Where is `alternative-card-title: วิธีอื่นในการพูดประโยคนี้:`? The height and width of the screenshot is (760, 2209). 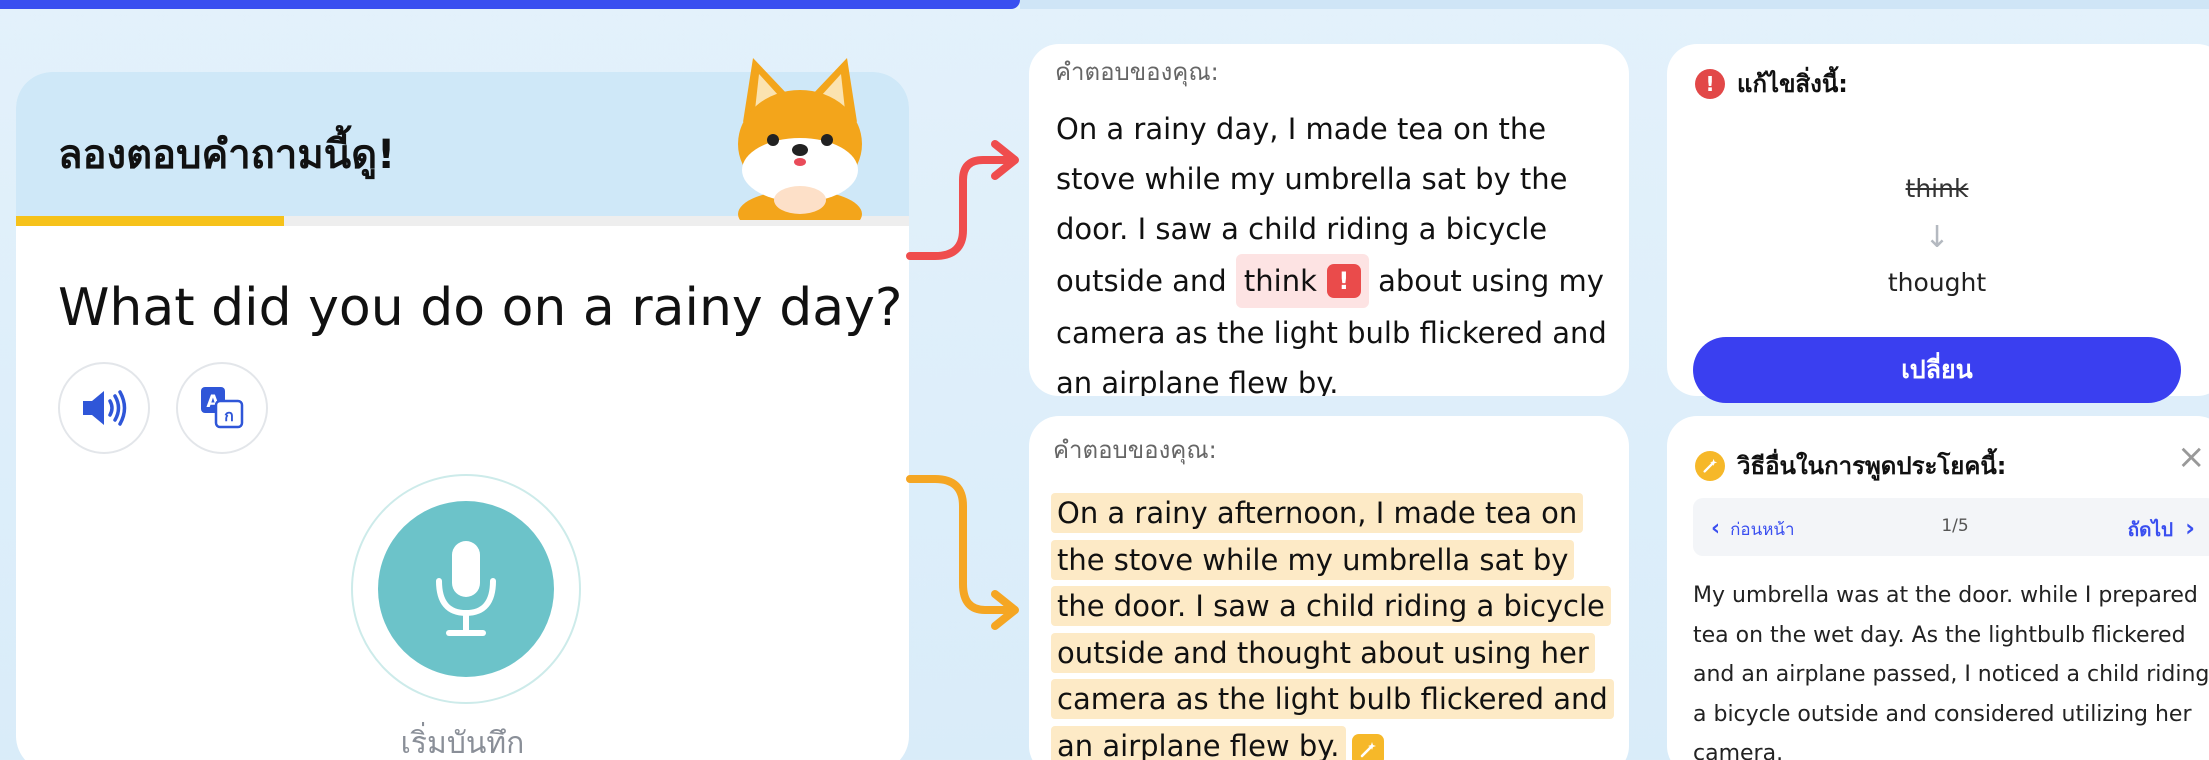
alternative-card-title: วิธีอื่นในการพูดประโยคนี้: is located at coordinates (1872, 466).